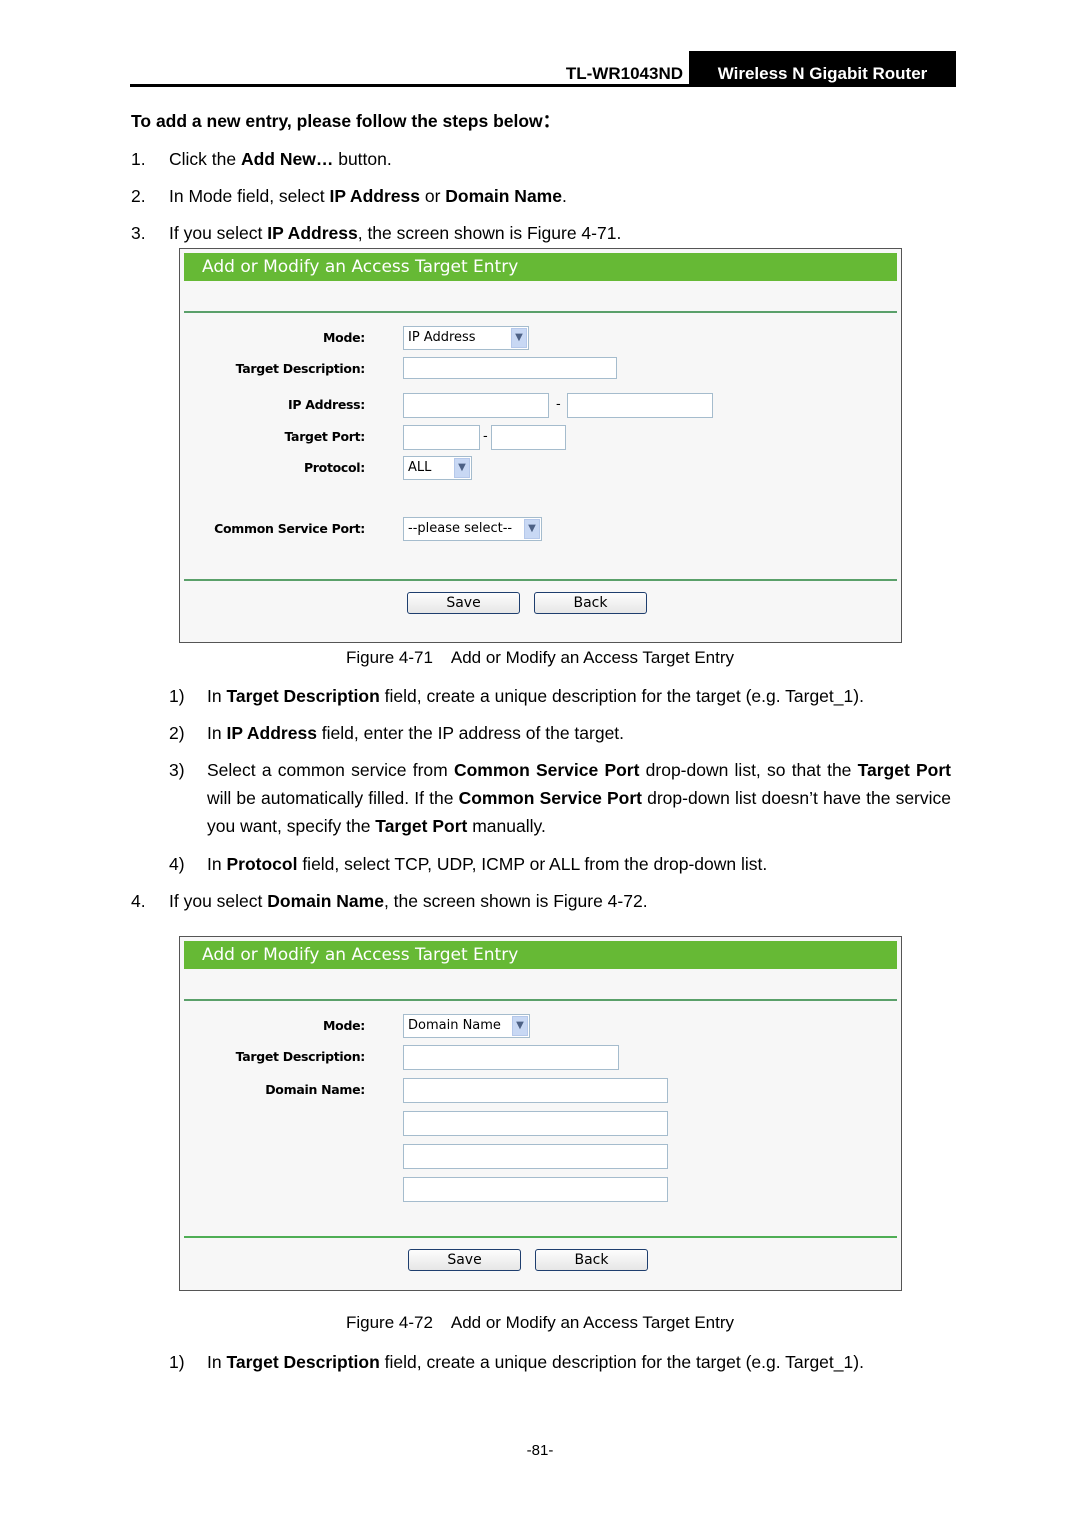 This screenshot has width=1080, height=1527. Describe the element at coordinates (177, 733) in the screenshot. I see `substep-number: 2)` at that location.